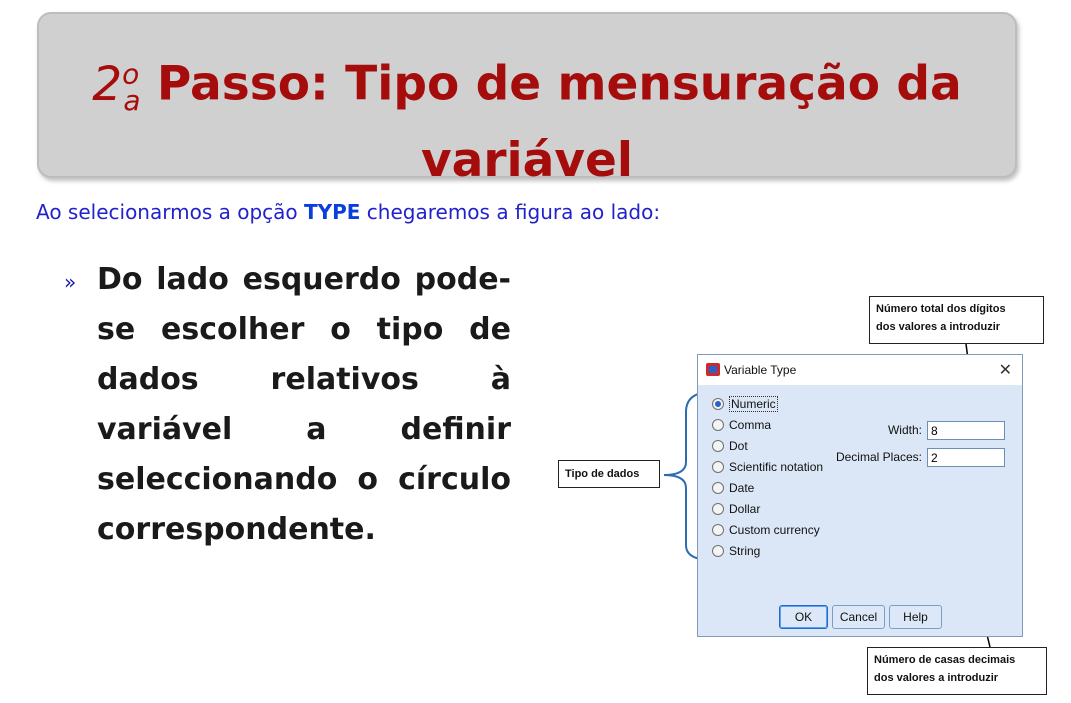  I want to click on width-field: 8, so click(966, 430).